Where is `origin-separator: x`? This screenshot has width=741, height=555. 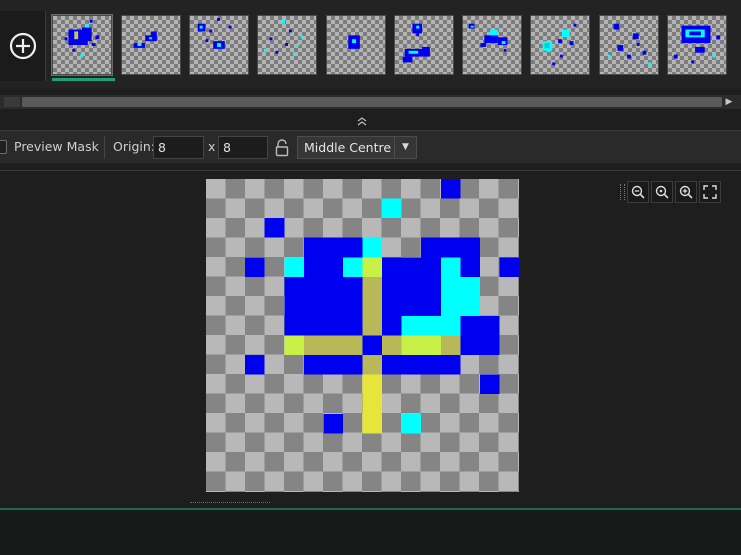
origin-separator: x is located at coordinates (212, 146).